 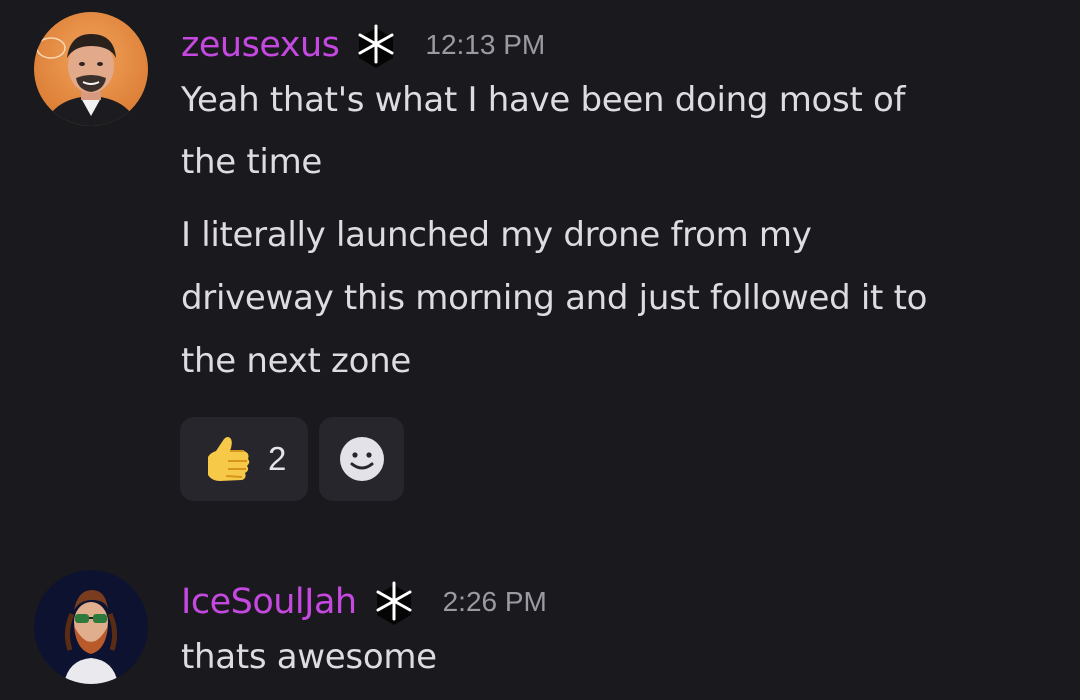 I want to click on timestamp: 2:26 PM, so click(x=494, y=601).